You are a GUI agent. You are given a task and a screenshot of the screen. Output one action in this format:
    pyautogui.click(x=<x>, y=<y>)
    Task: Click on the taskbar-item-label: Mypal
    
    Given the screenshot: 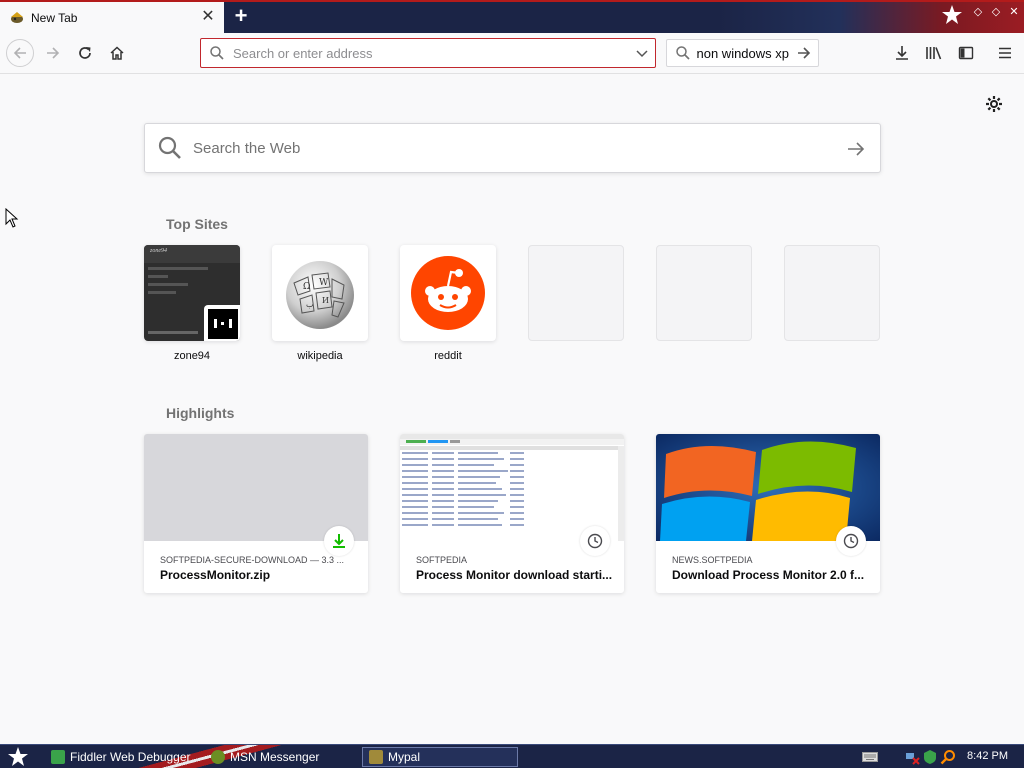 What is the action you would take?
    pyautogui.click(x=404, y=757)
    